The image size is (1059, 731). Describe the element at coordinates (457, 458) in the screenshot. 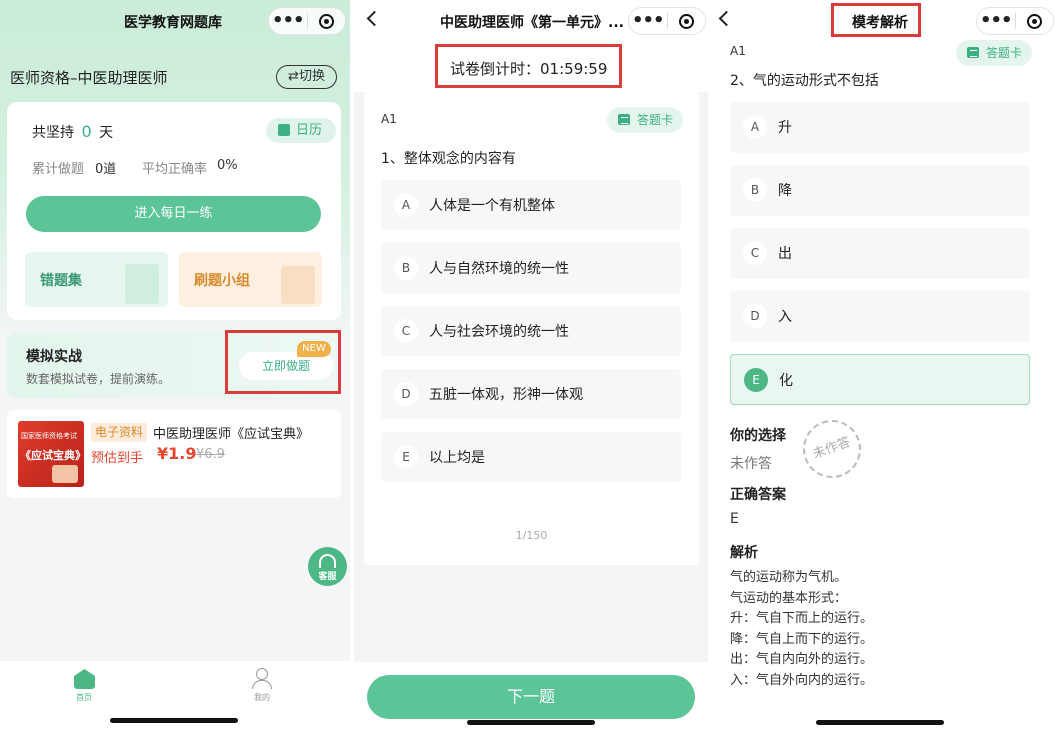

I see `option-text: 以上均是` at that location.